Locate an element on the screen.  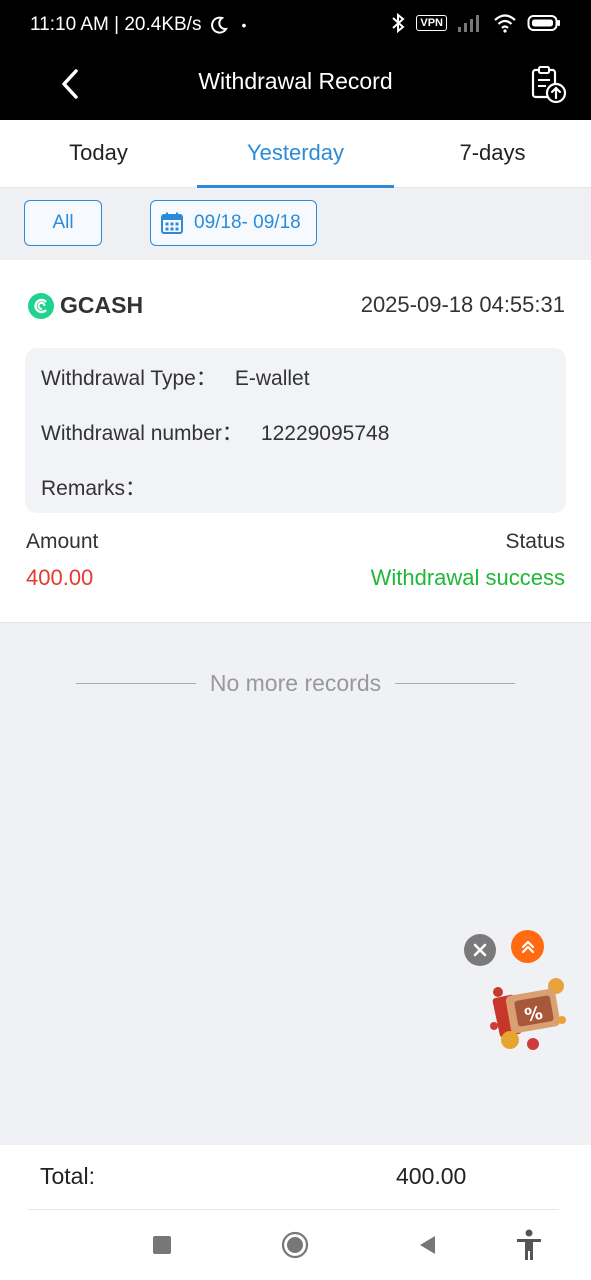
clipboard-upload-icon is located at coordinates (549, 85).